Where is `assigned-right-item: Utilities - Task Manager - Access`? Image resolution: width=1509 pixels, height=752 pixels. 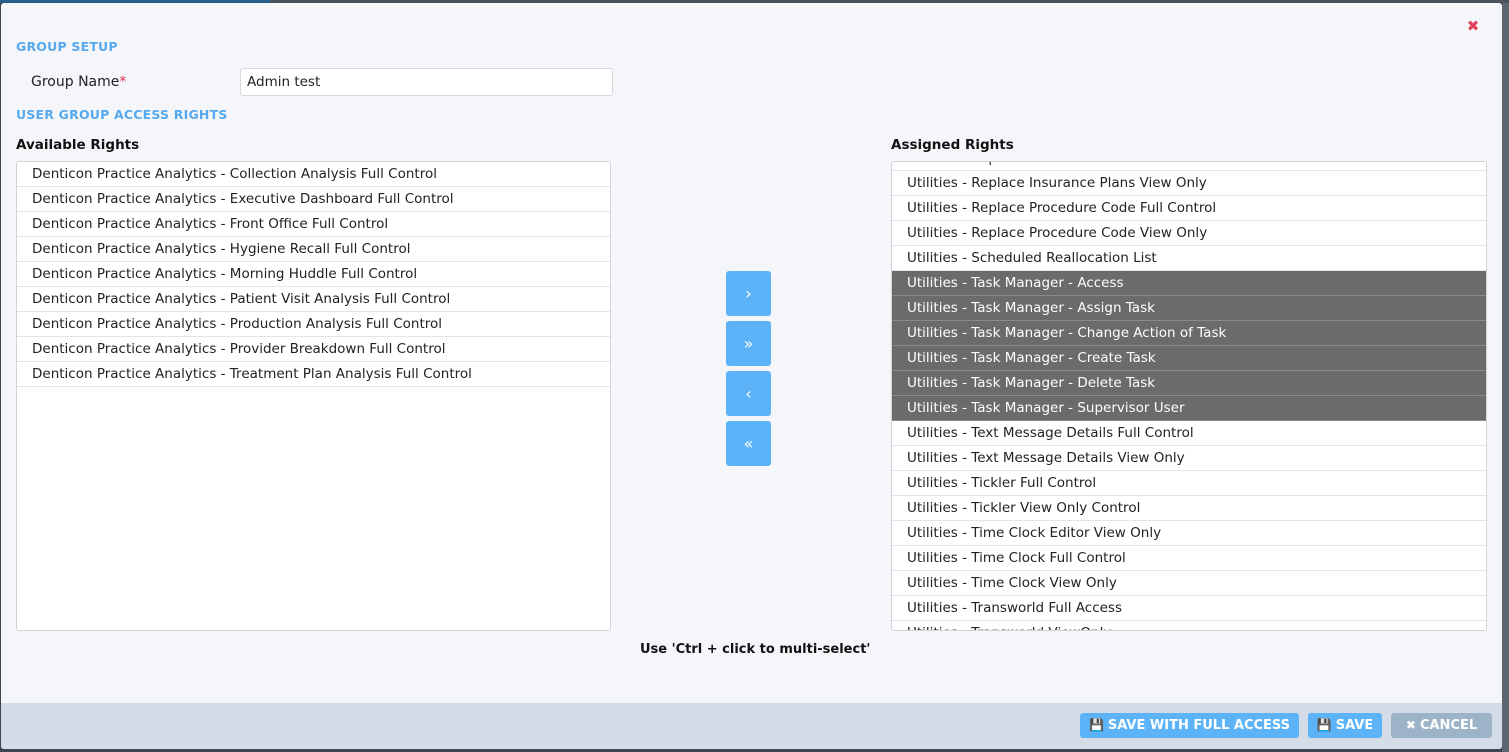
assigned-right-item: Utilities - Task Manager - Access is located at coordinates (1189, 283).